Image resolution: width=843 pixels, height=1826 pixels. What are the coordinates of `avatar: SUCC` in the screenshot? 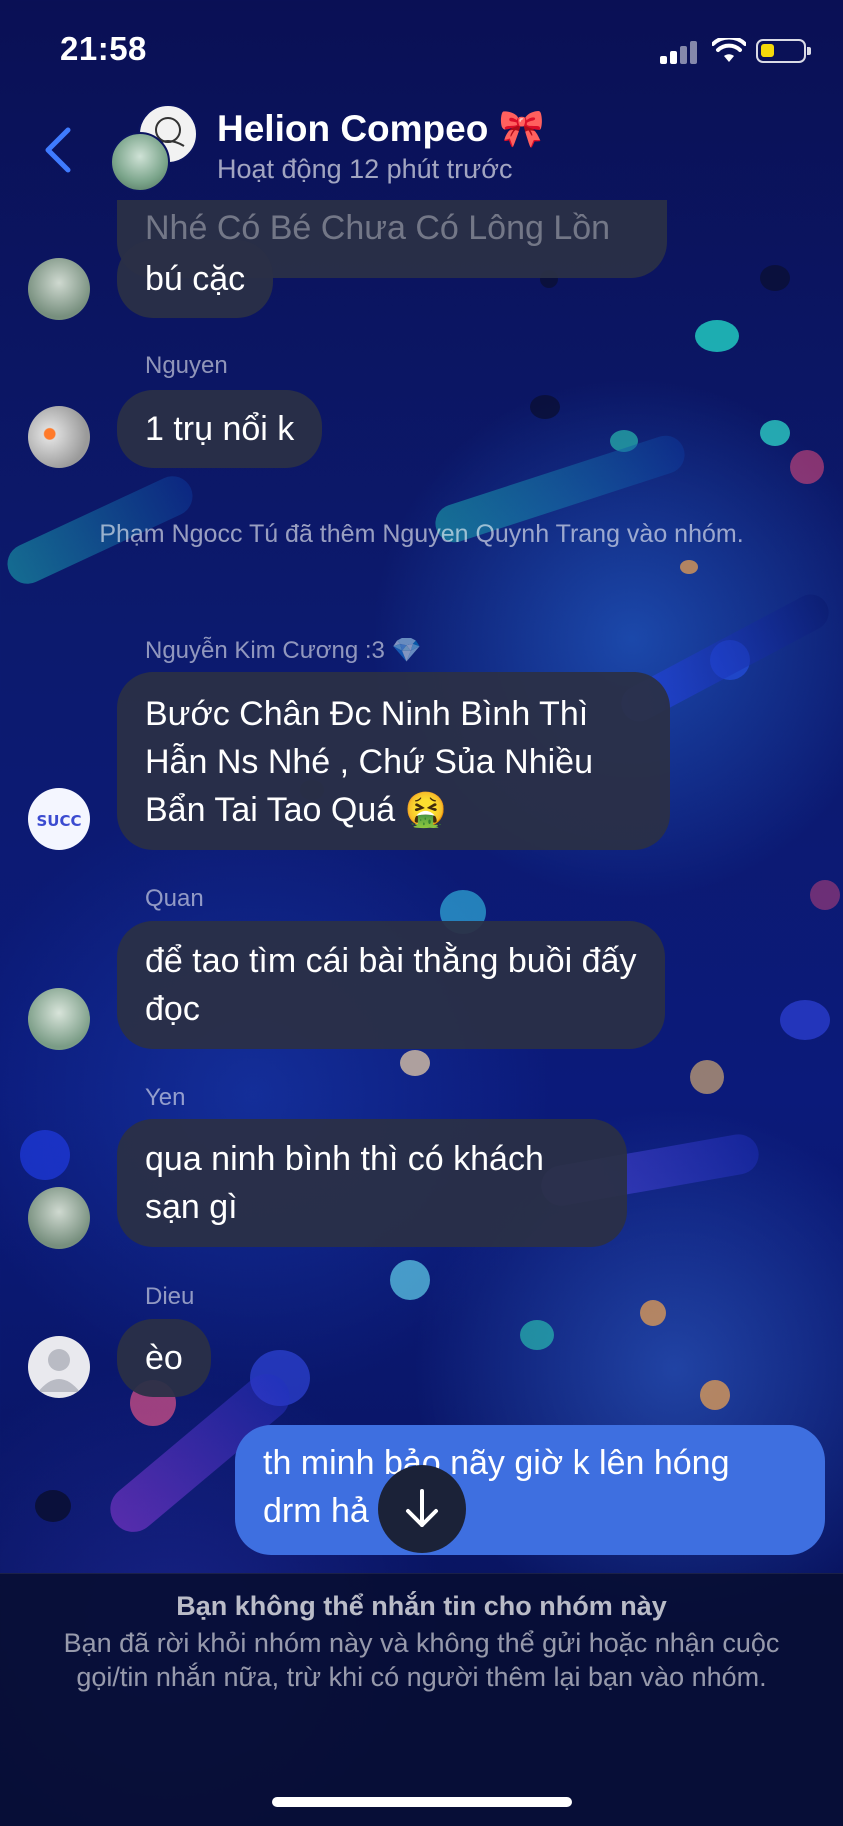 It's located at (59, 819).